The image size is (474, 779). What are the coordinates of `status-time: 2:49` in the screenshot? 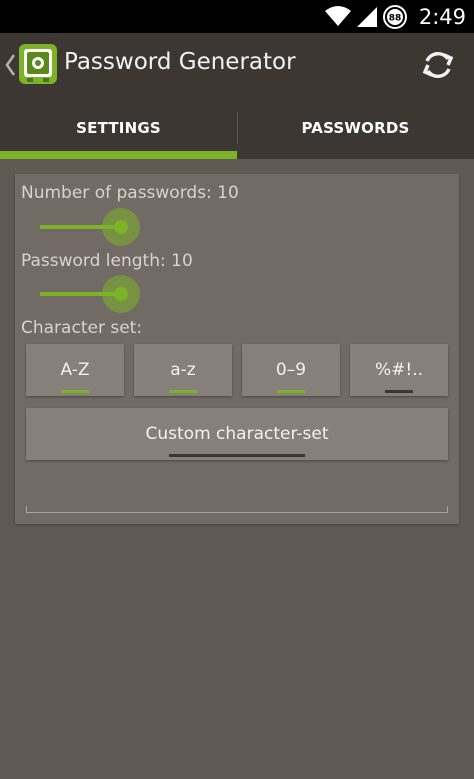 It's located at (442, 16).